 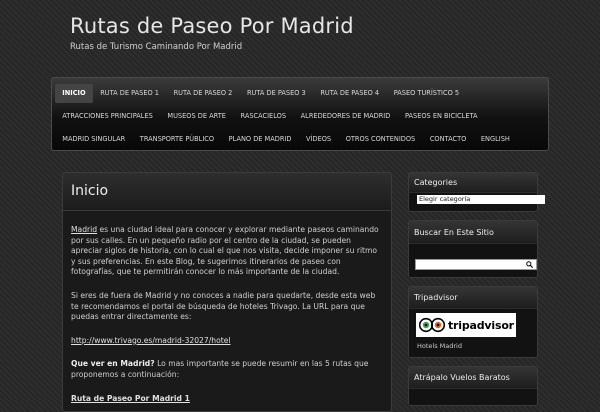 What do you see at coordinates (473, 298) in the screenshot?
I see `tripadvisor-title: Tripadvisor` at bounding box center [473, 298].